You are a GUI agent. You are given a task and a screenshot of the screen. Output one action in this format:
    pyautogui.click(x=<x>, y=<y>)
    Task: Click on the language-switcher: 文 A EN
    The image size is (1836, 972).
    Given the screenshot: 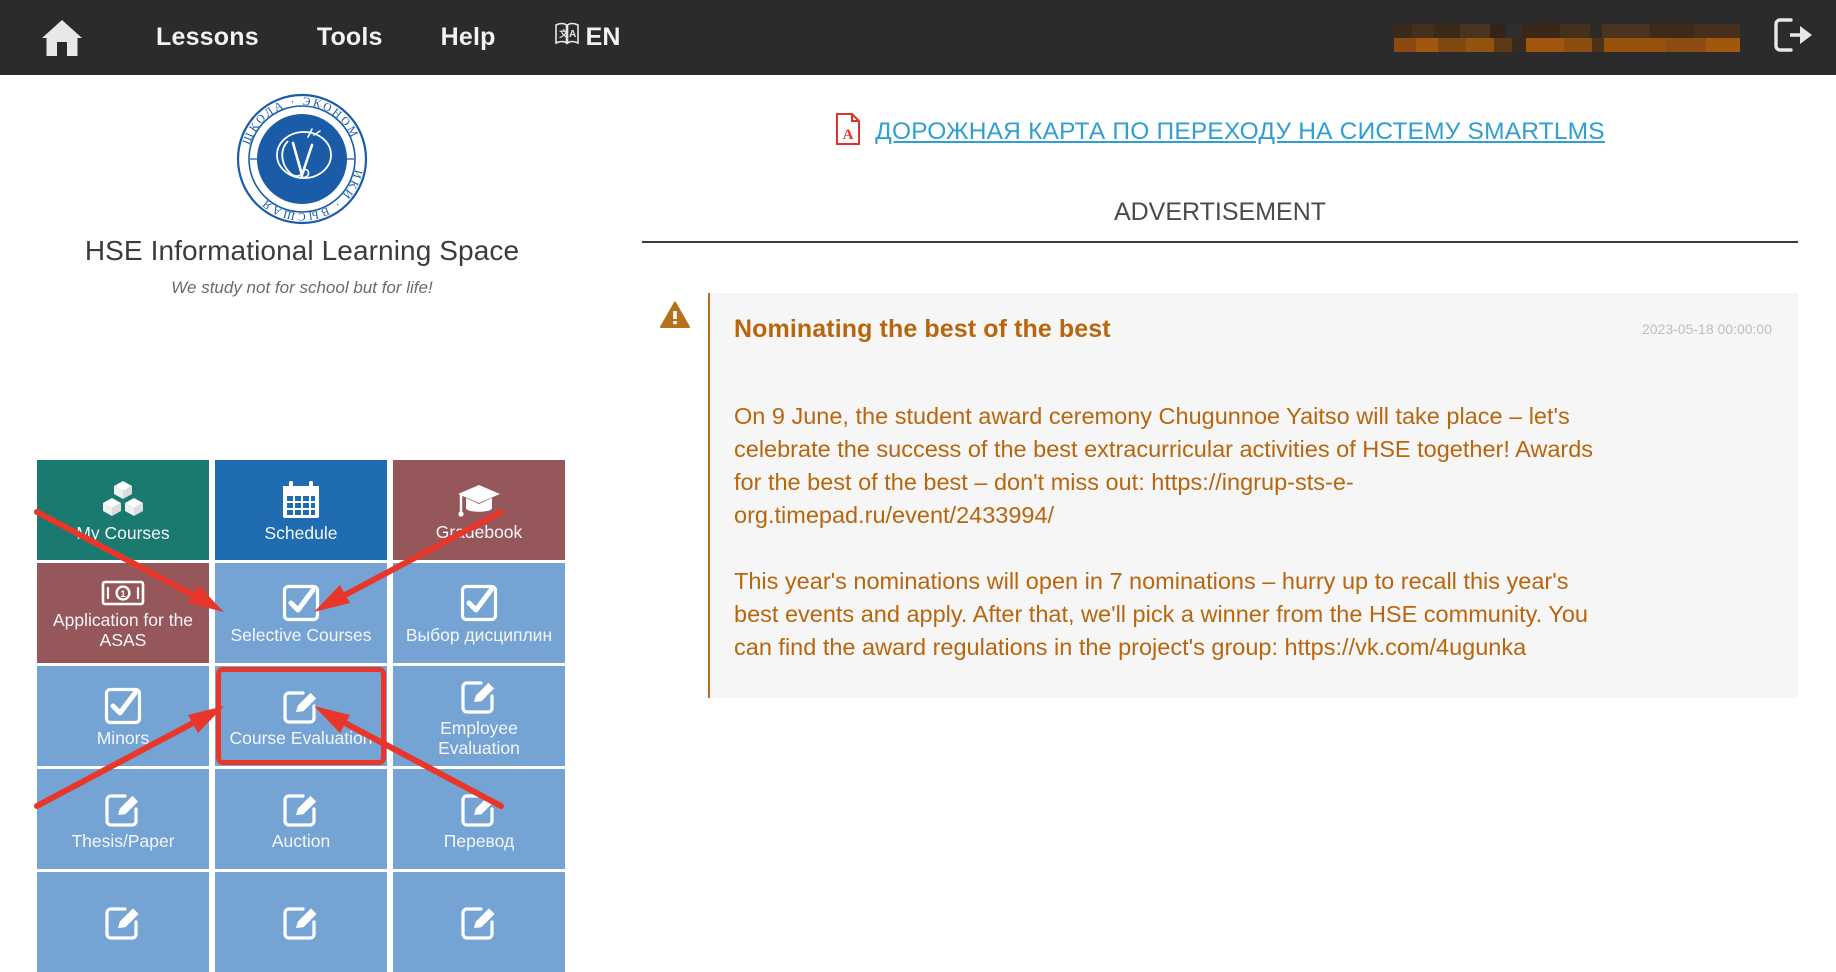 What is the action you would take?
    pyautogui.click(x=587, y=37)
    